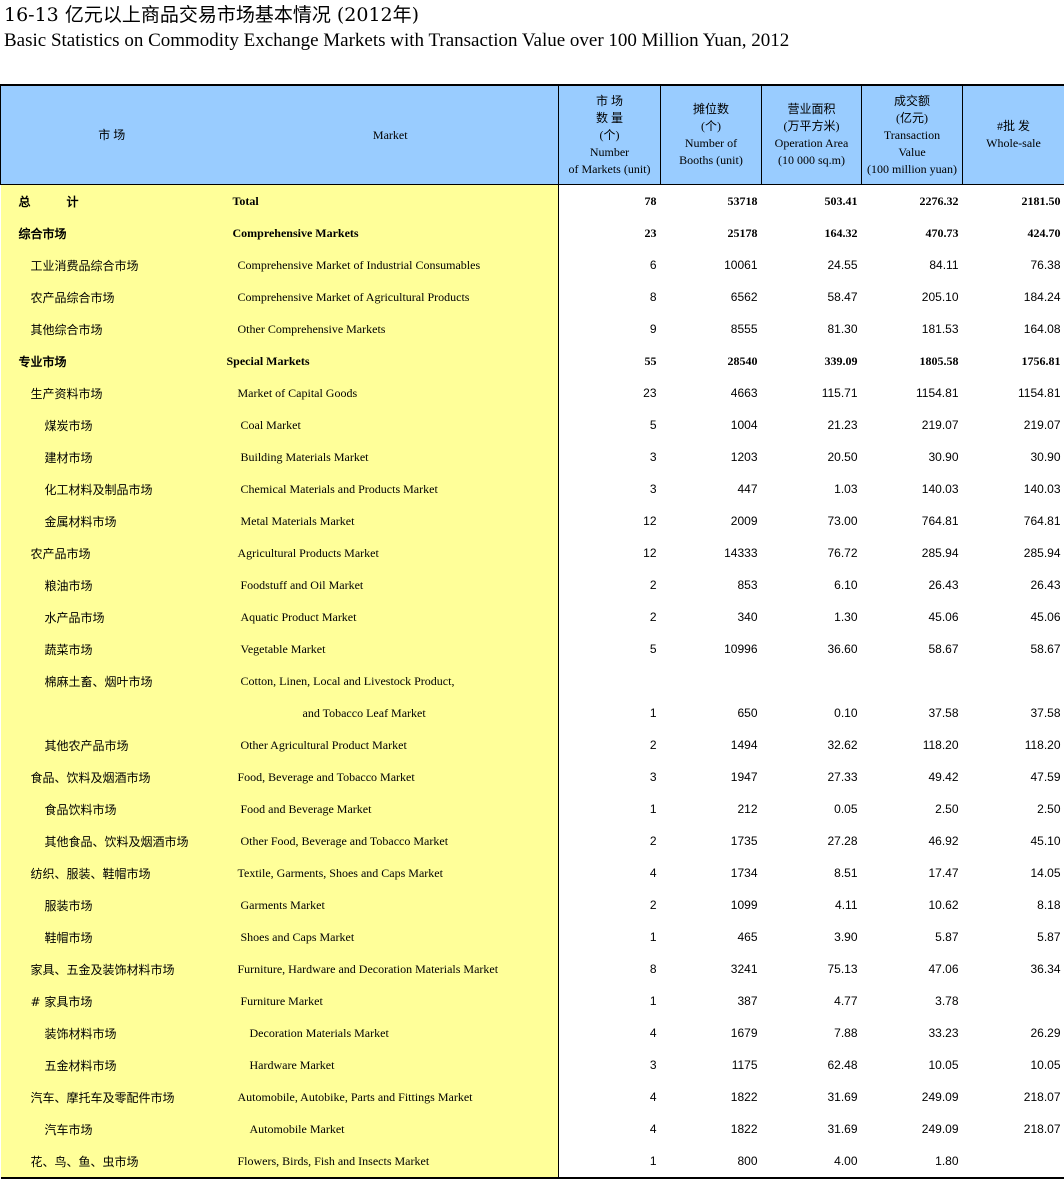 This screenshot has height=1179, width=1064. Describe the element at coordinates (912, 329) in the screenshot. I see `cell-value: 181.53` at that location.